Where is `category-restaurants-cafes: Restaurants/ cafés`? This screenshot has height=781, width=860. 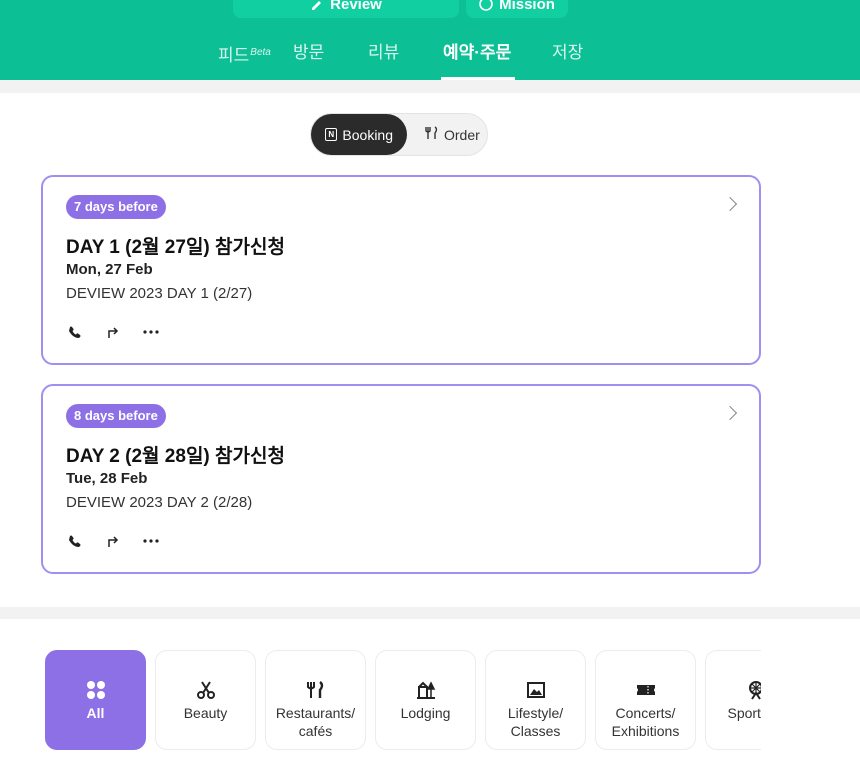
category-restaurants-cafes: Restaurants/ cafés is located at coordinates (315, 700).